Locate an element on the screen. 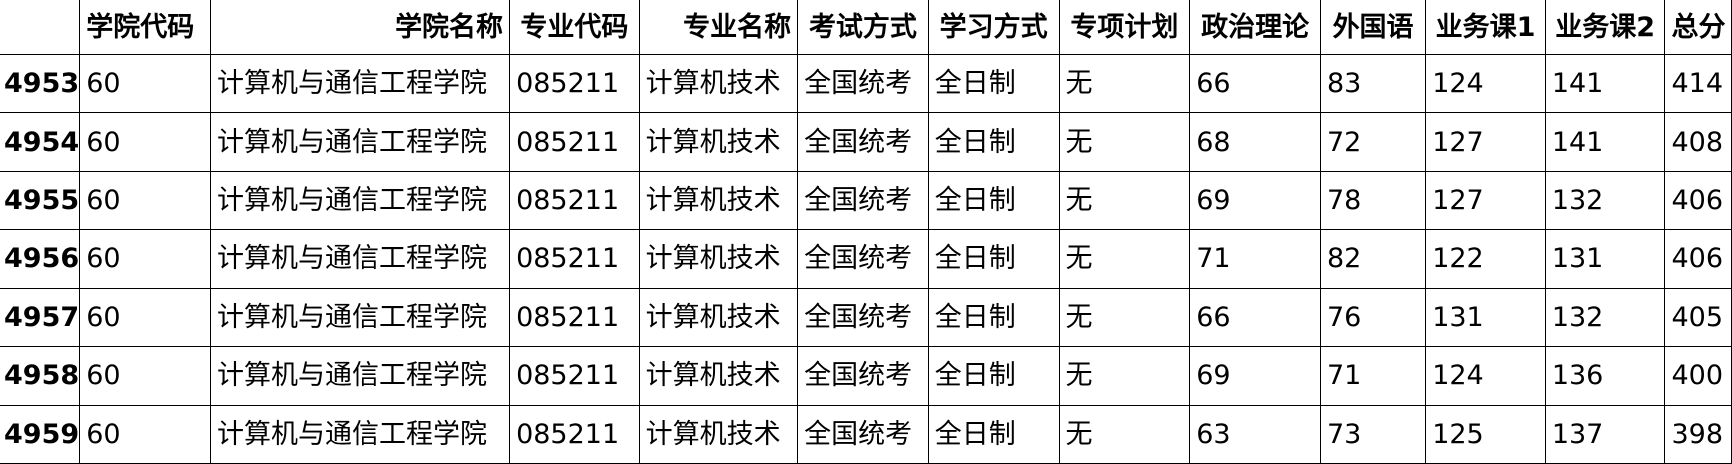 This screenshot has width=1732, height=464. header-exam-type: 考试方式 is located at coordinates (863, 27).